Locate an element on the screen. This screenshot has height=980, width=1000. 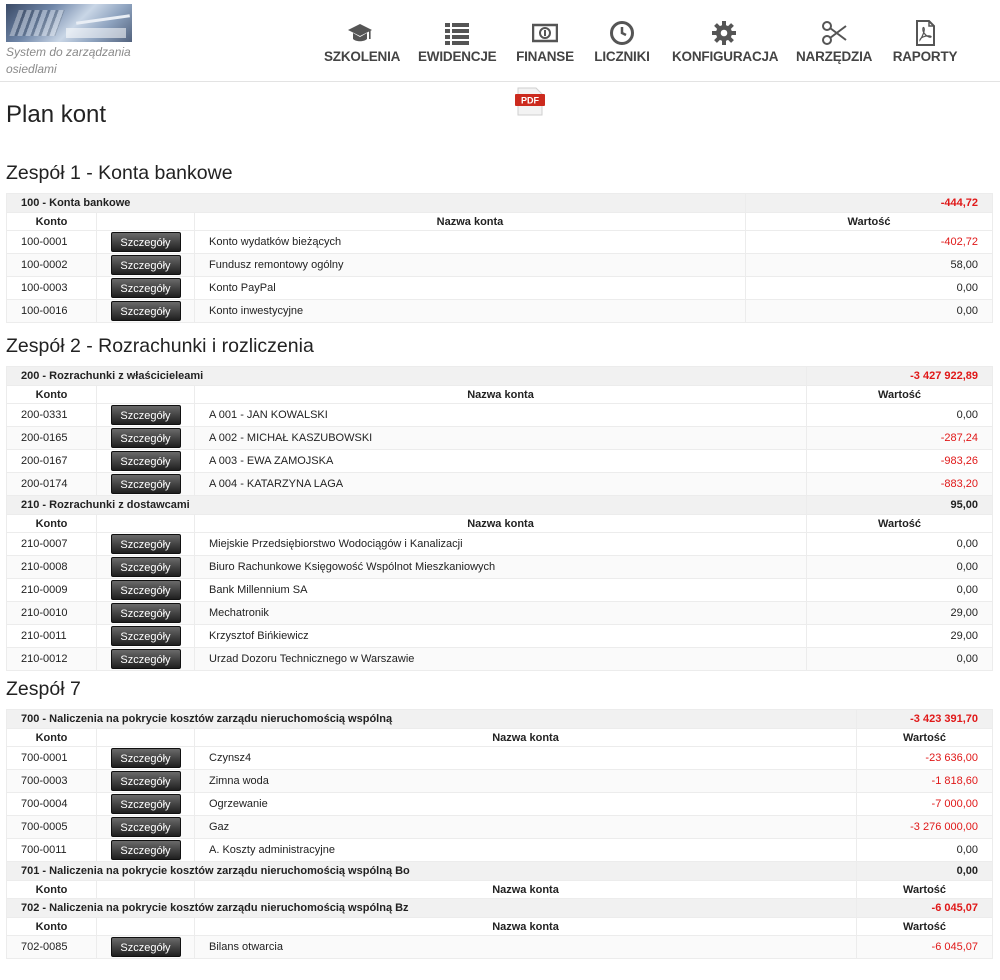
section-total: 0,00 is located at coordinates (925, 871).